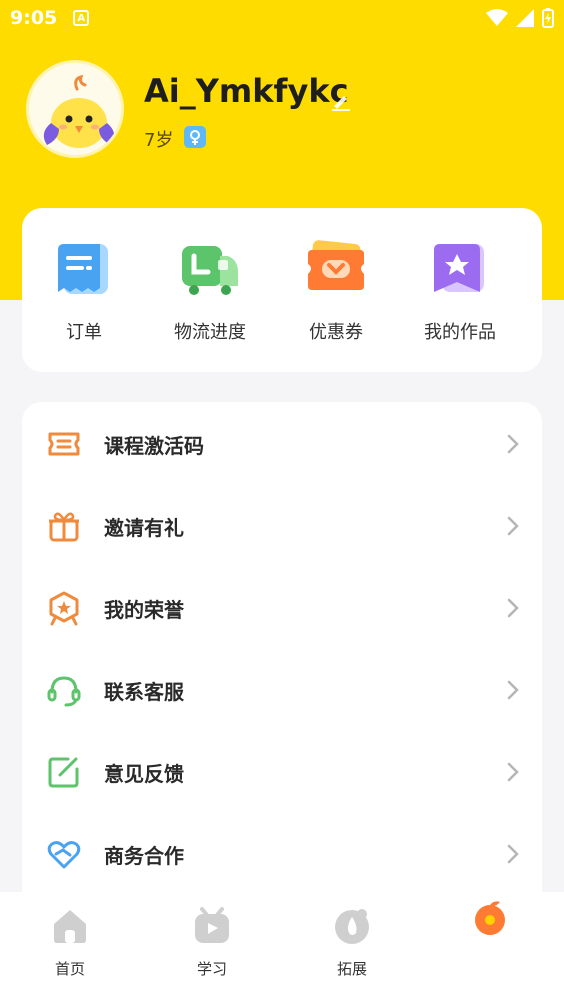  I want to click on menu-item-label: 我的荣誉, so click(144, 609).